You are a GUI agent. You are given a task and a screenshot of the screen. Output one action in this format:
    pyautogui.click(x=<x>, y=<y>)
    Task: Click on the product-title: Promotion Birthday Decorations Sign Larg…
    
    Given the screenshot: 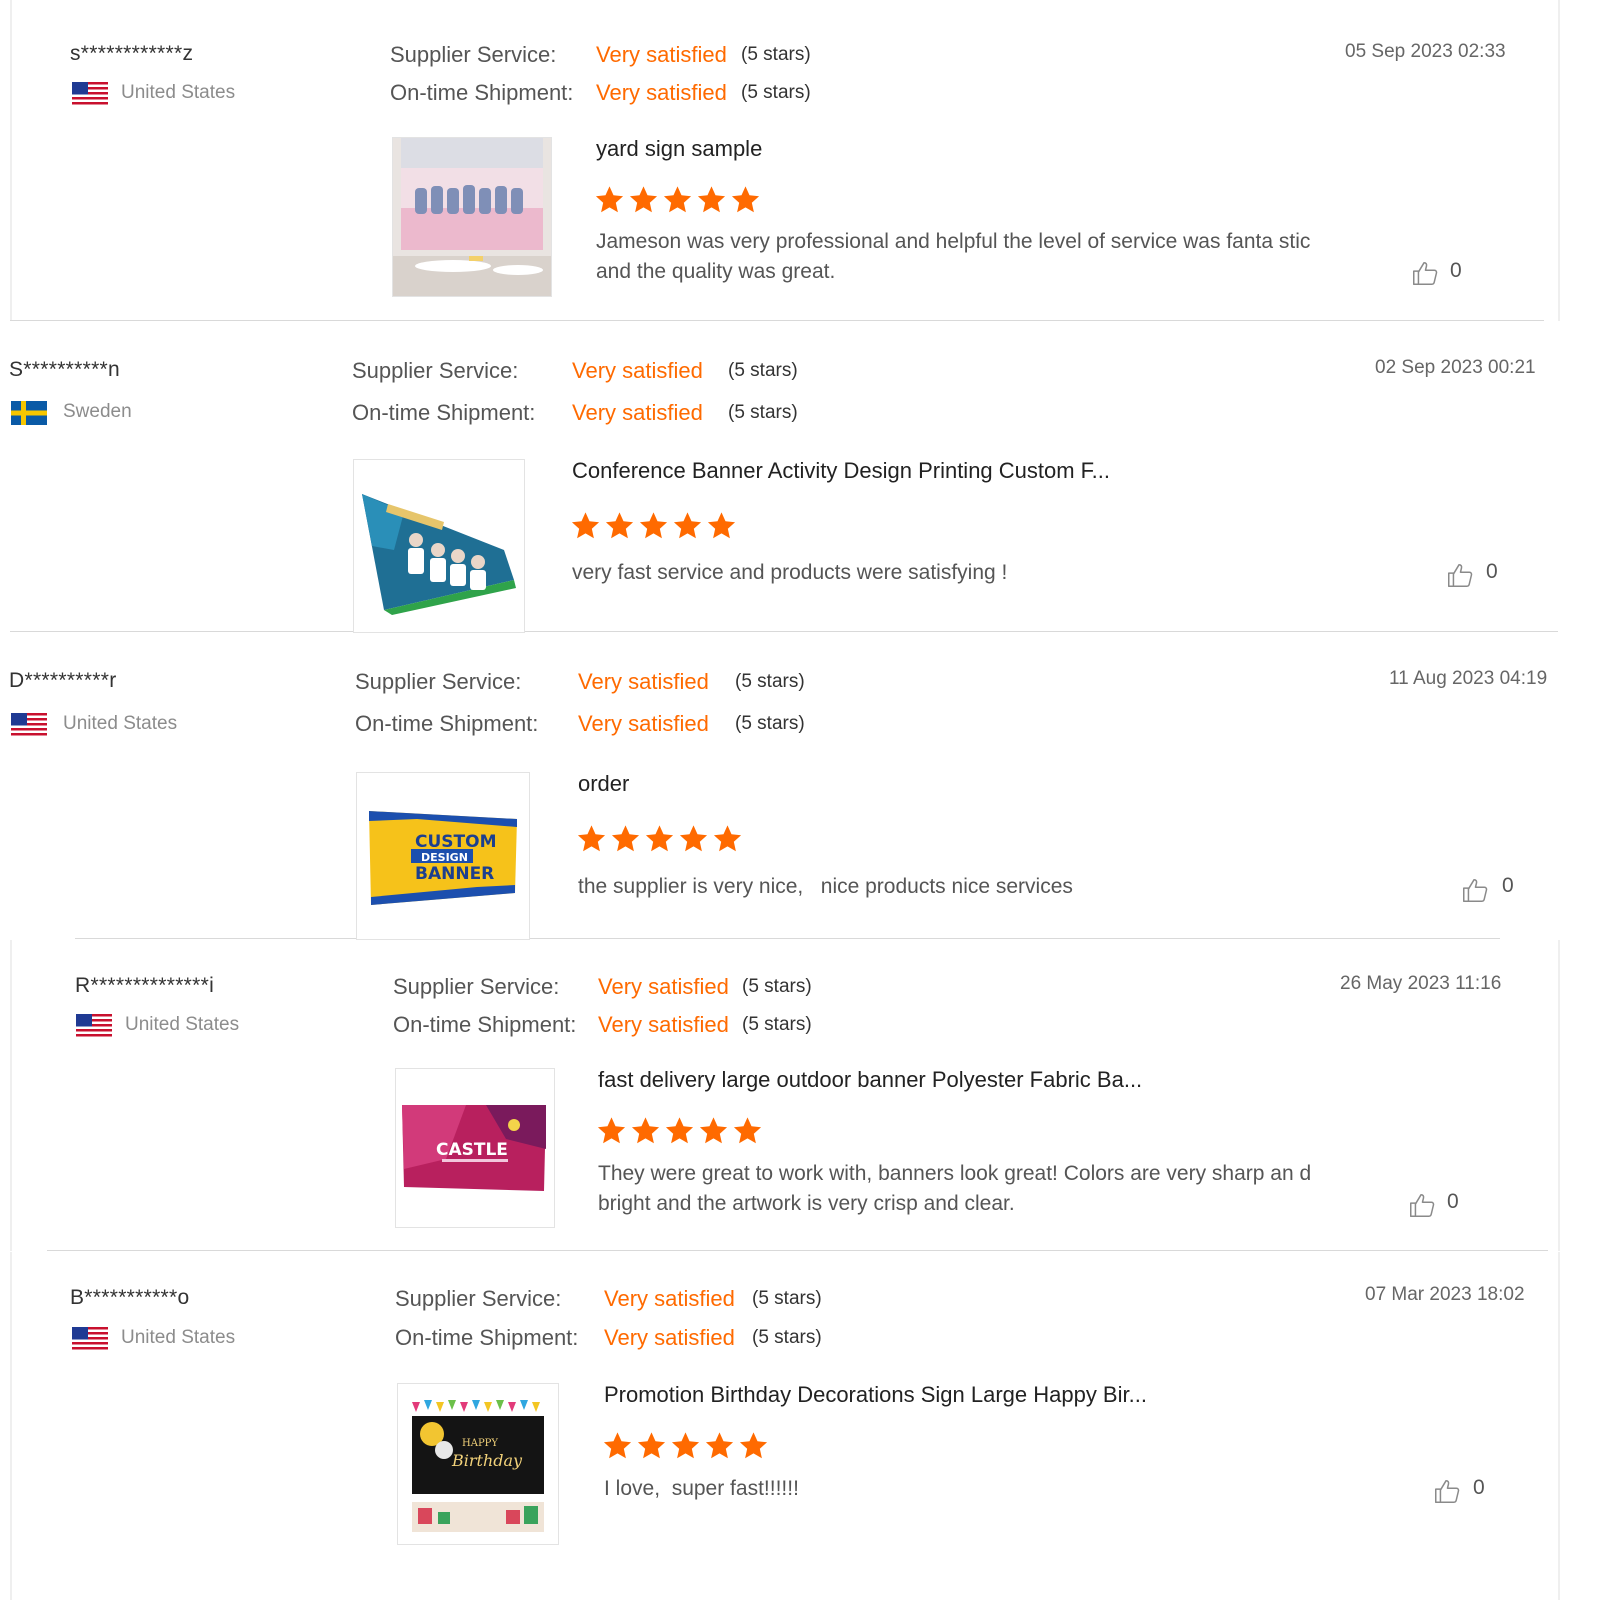 What is the action you would take?
    pyautogui.click(x=875, y=1395)
    